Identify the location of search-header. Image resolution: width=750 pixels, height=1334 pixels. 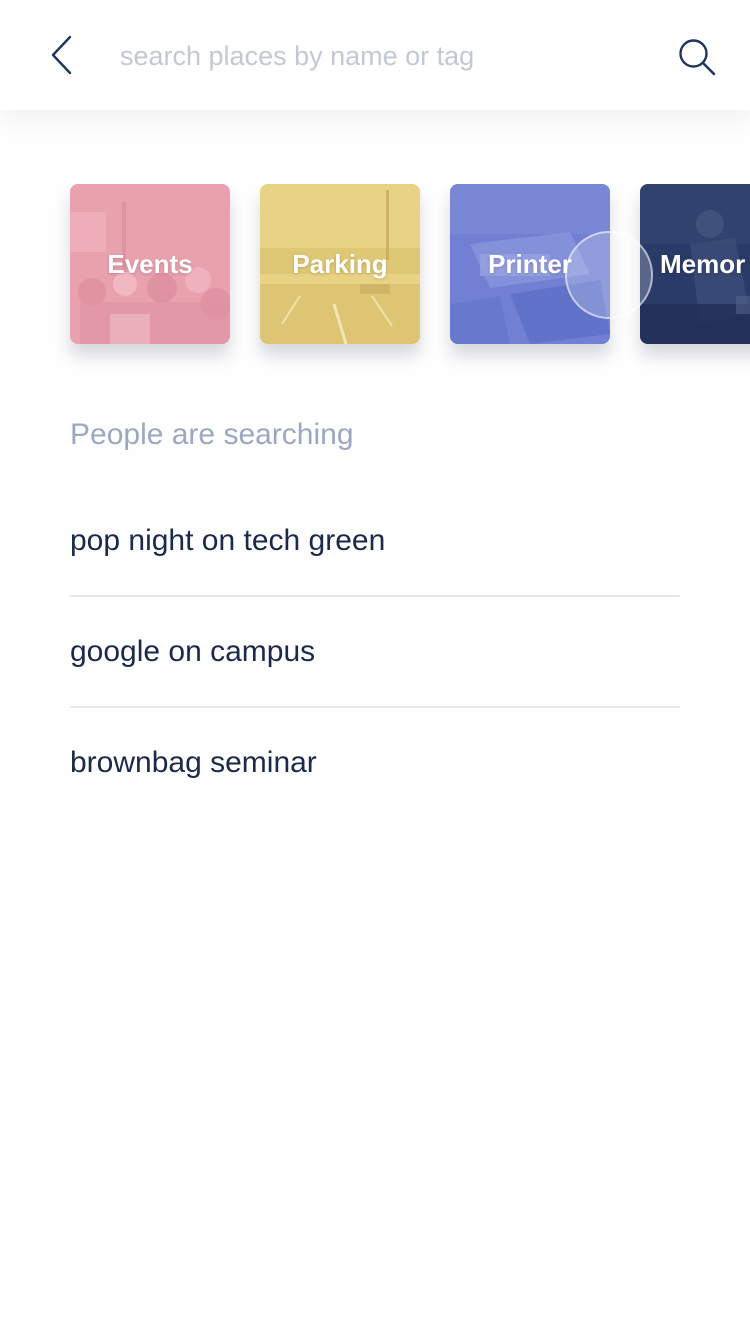
(375, 55).